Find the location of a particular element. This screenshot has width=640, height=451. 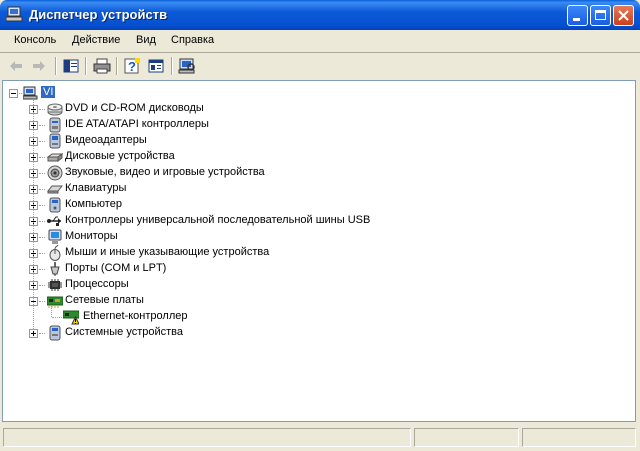

category-label: IDE ATA/ATAPI контроллеры is located at coordinates (137, 124).